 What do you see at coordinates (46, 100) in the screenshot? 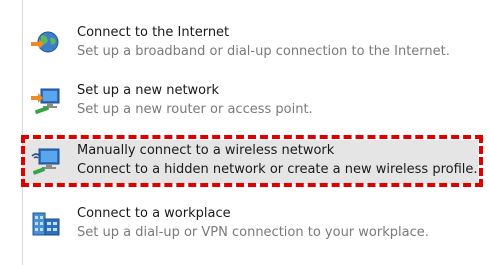
I see `router-network-icon` at bounding box center [46, 100].